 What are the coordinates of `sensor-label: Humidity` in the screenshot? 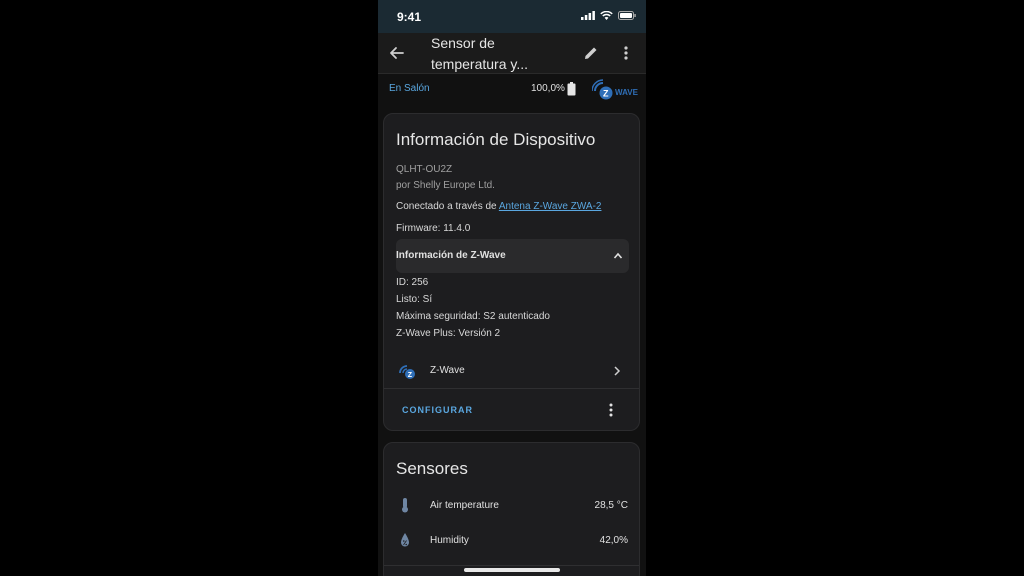 It's located at (449, 540).